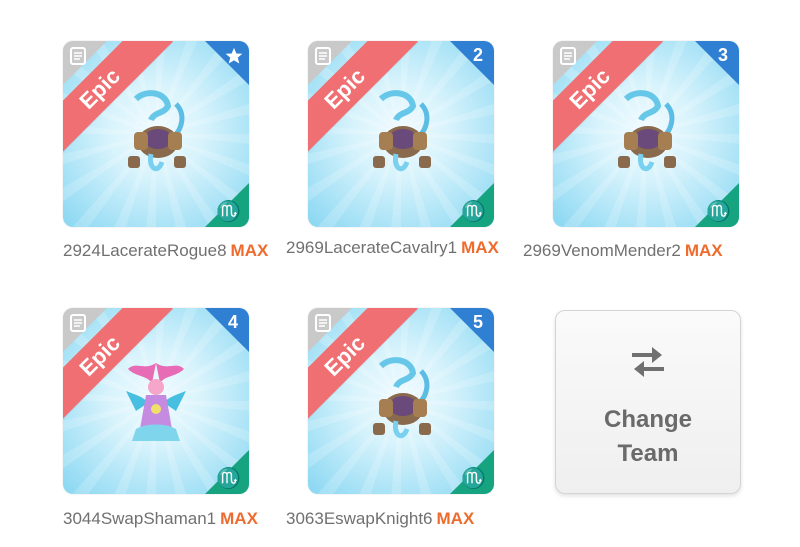  Describe the element at coordinates (648, 362) in the screenshot. I see `swap-arrows-icon` at that location.